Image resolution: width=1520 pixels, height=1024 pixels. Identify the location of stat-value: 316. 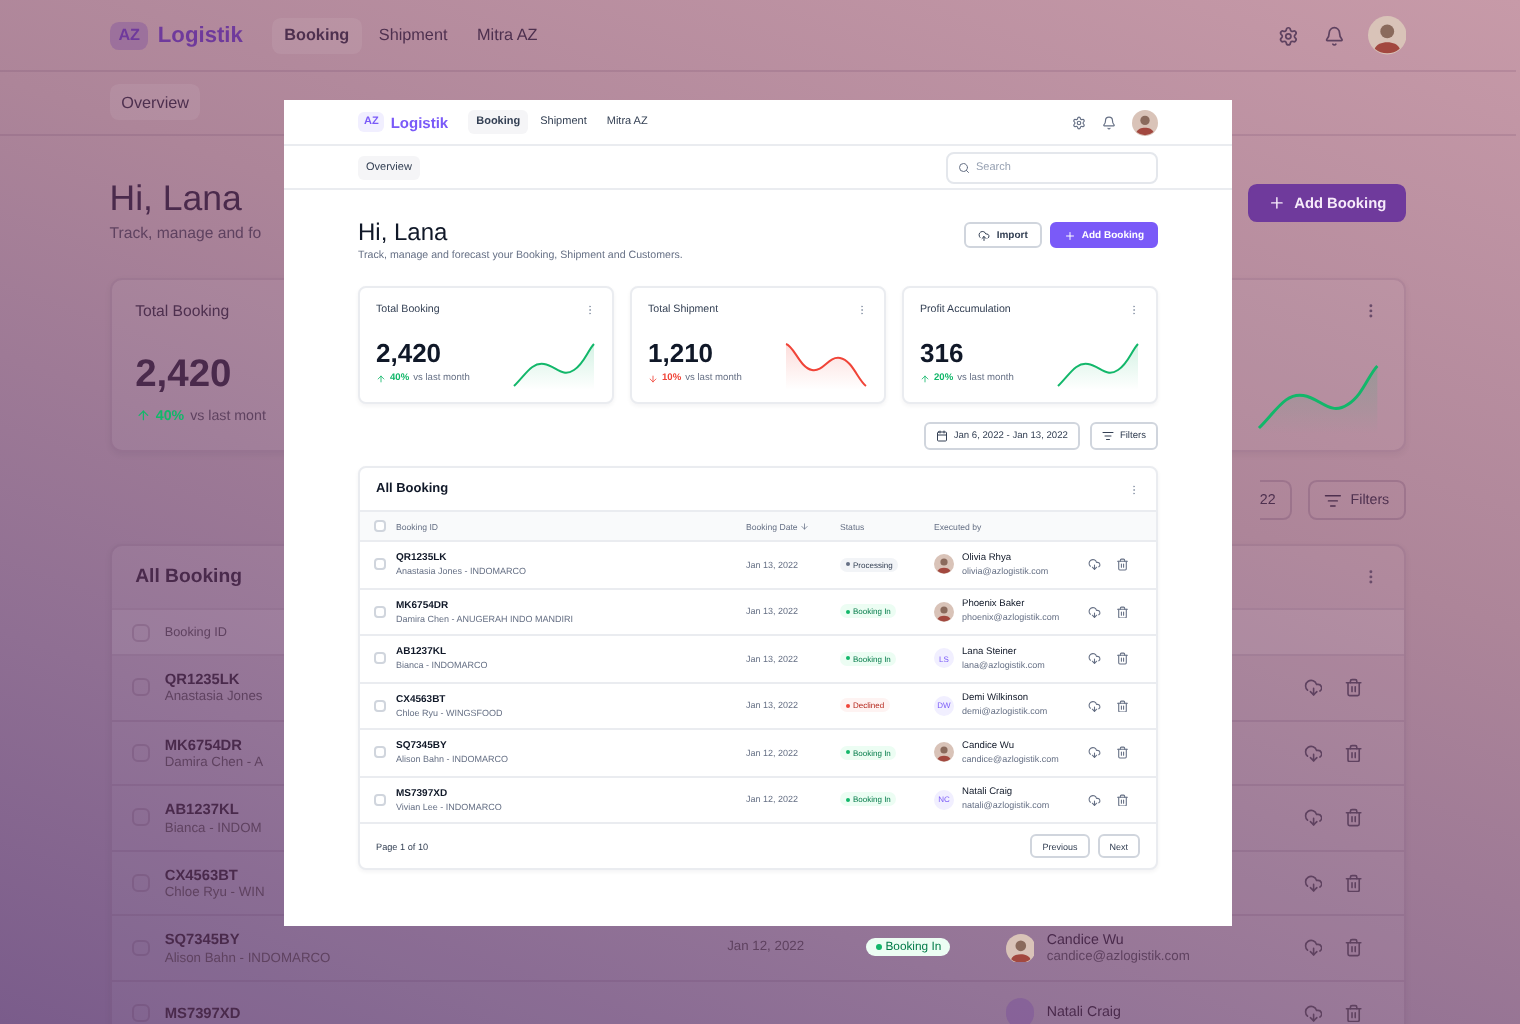
(942, 353).